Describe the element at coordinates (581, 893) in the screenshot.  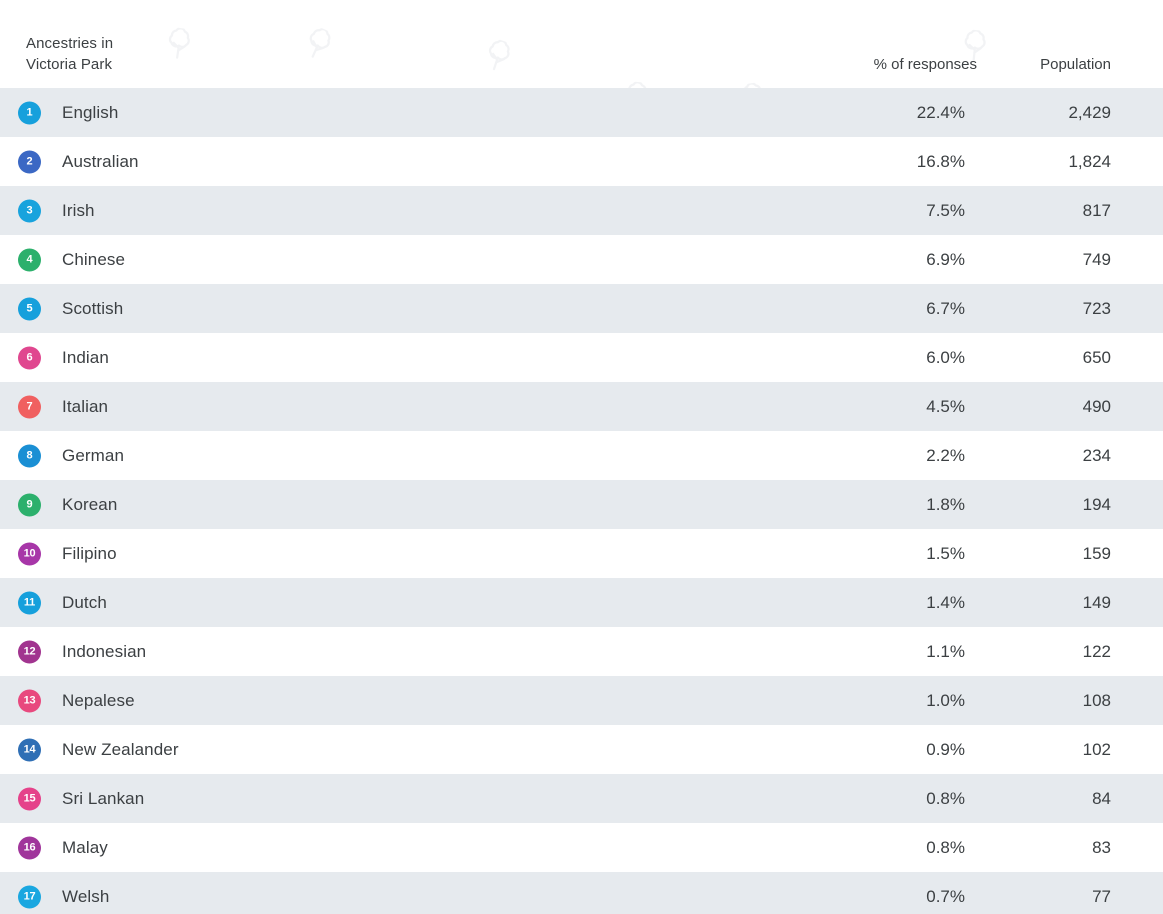
I see `table-row: 17 Welsh 0.7% 77` at that location.